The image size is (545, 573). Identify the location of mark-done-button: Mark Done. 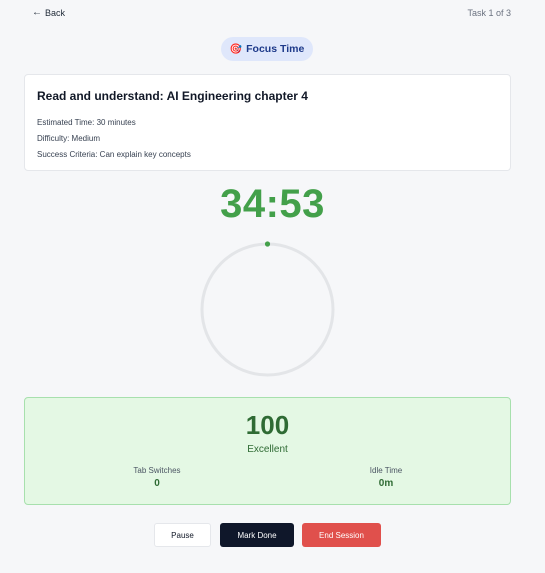
(257, 535).